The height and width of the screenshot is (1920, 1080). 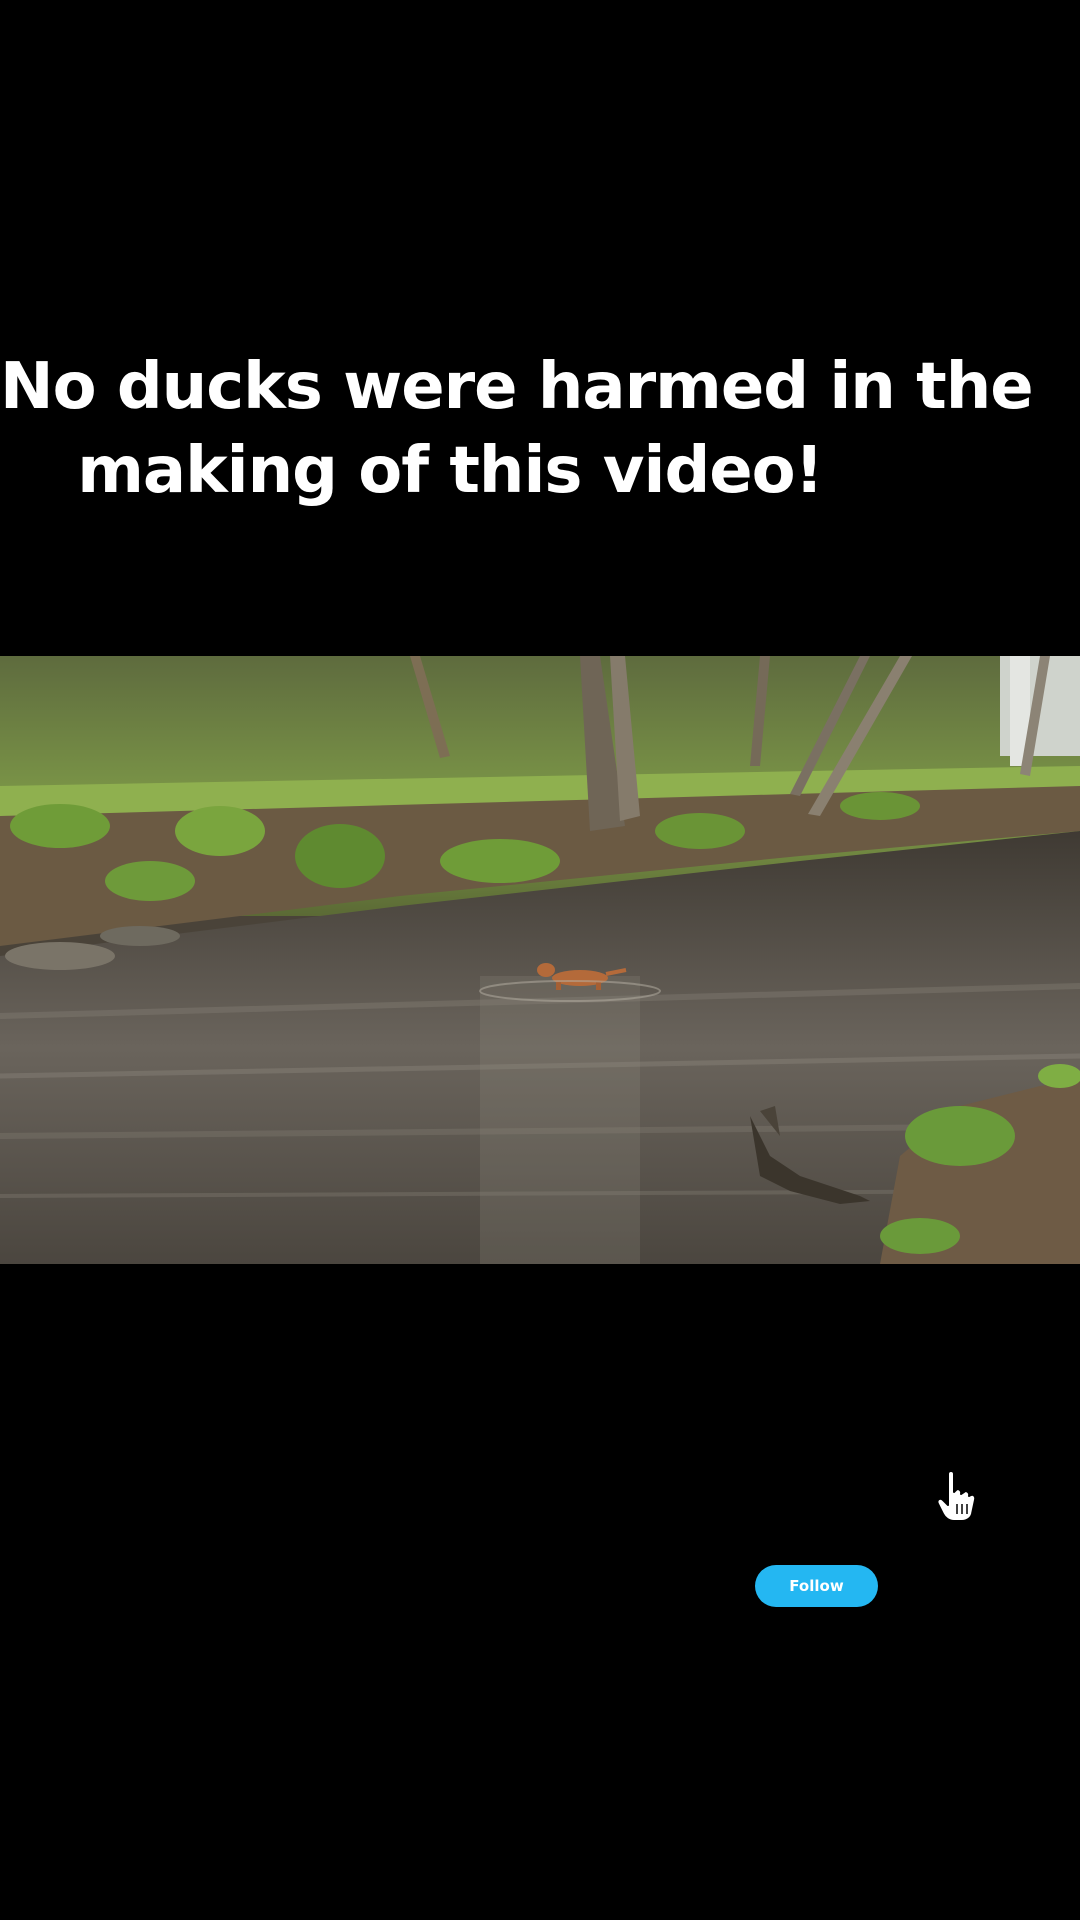 I want to click on caption-line-2: making of this video!, so click(x=450, y=471).